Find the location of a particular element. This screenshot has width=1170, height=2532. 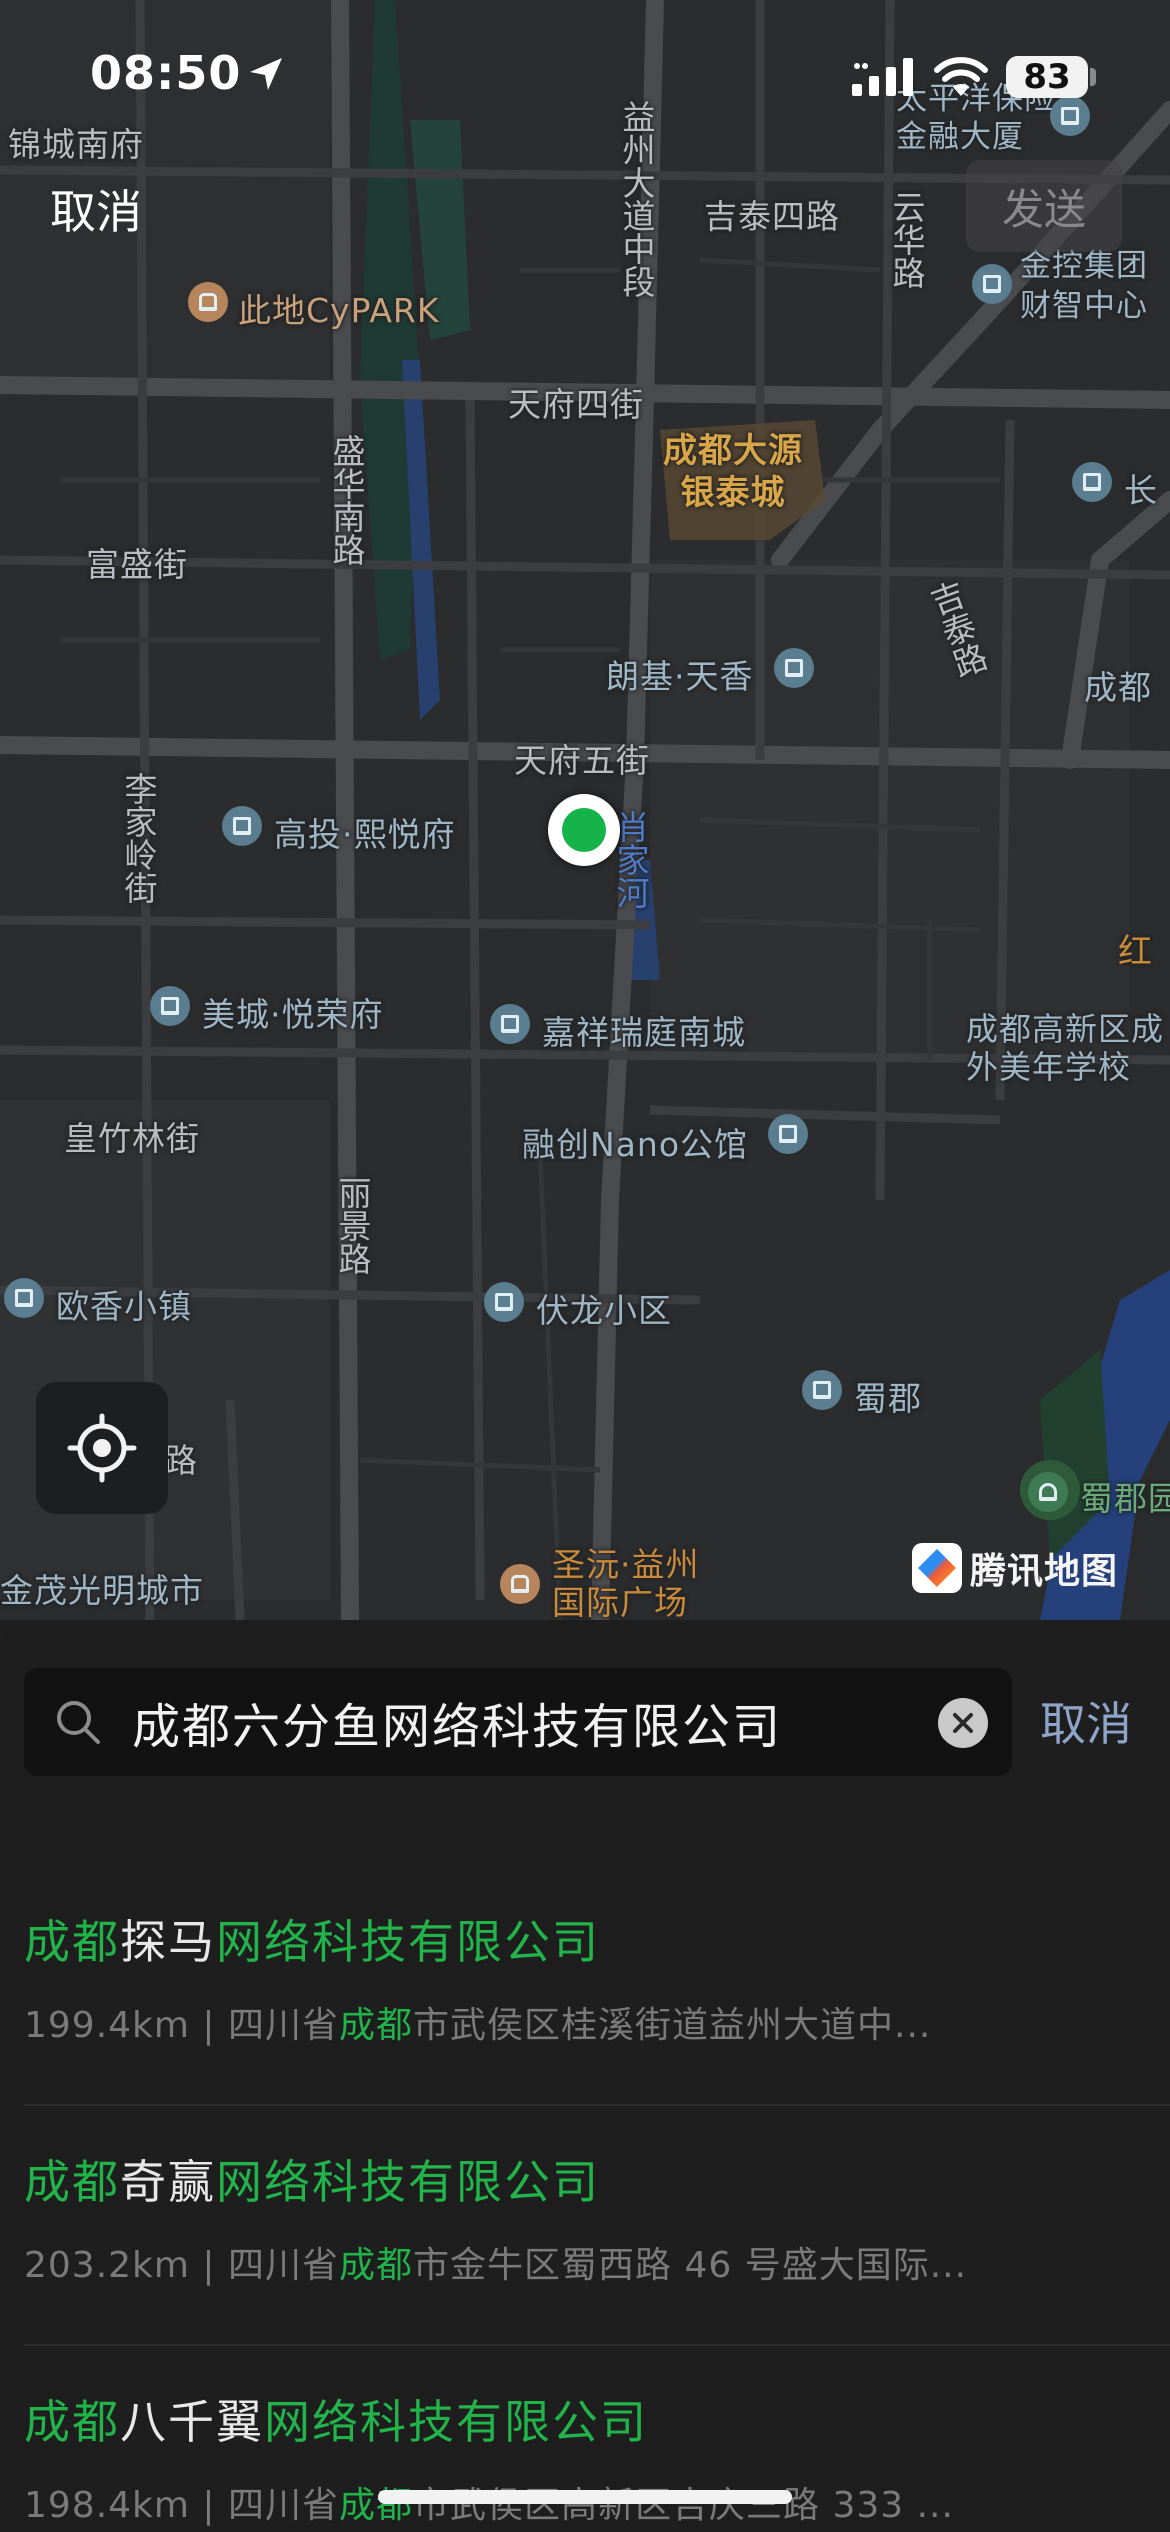

park-icon is located at coordinates (1048, 1492).